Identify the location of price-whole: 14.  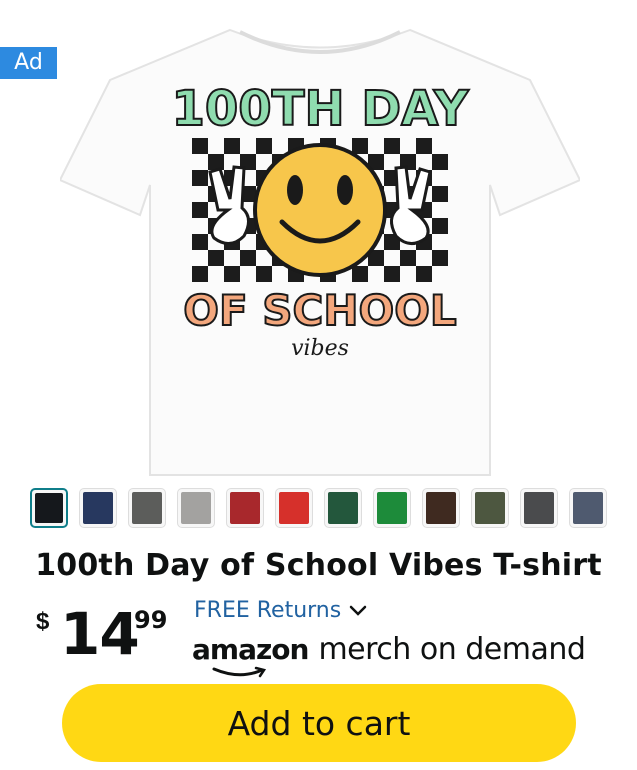
(100, 634).